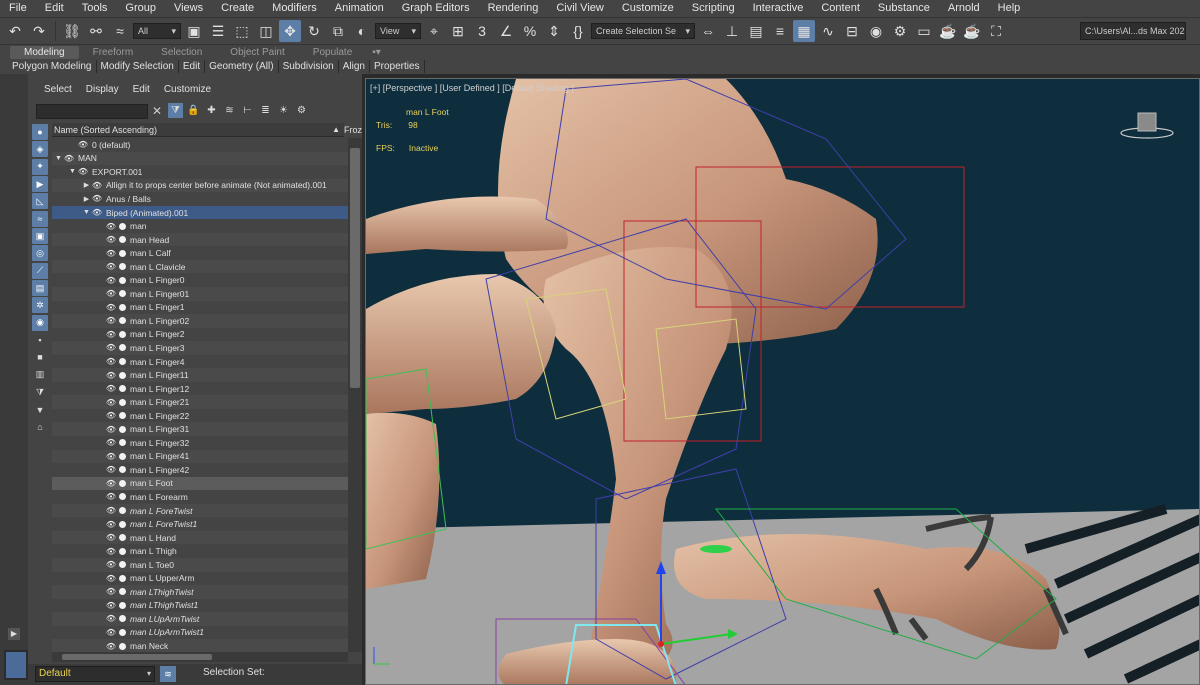 The height and width of the screenshot is (685, 1200). I want to click on tree-row: 👁 man L Finger12, so click(200, 389).